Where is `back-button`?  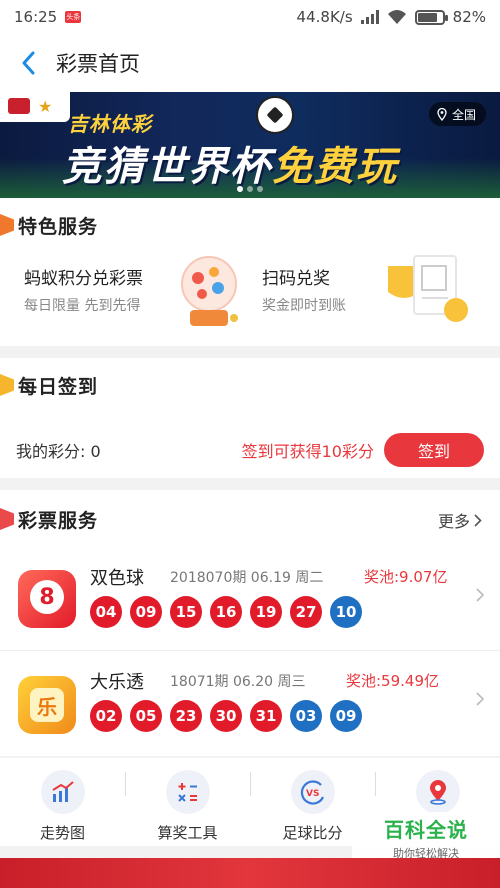
back-button is located at coordinates (28, 63).